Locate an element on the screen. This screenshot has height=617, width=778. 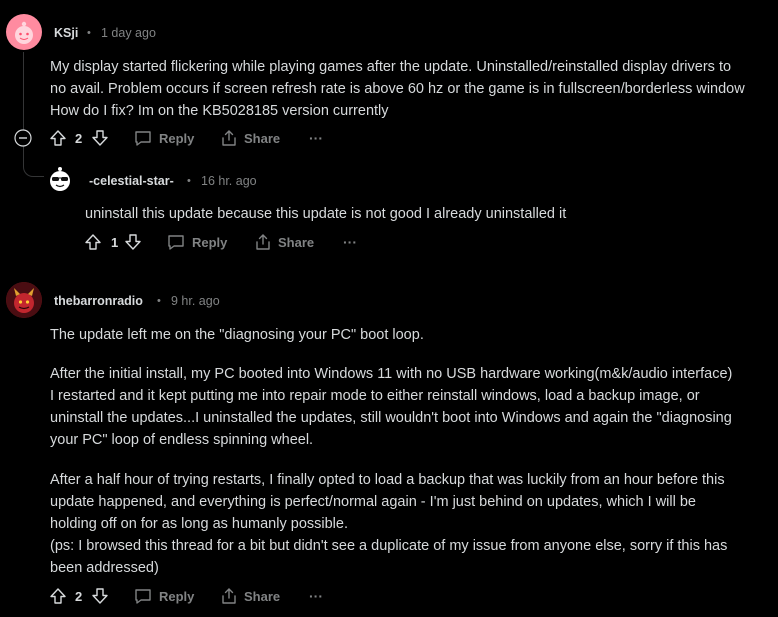
snoo-avatar-icon is located at coordinates (24, 32).